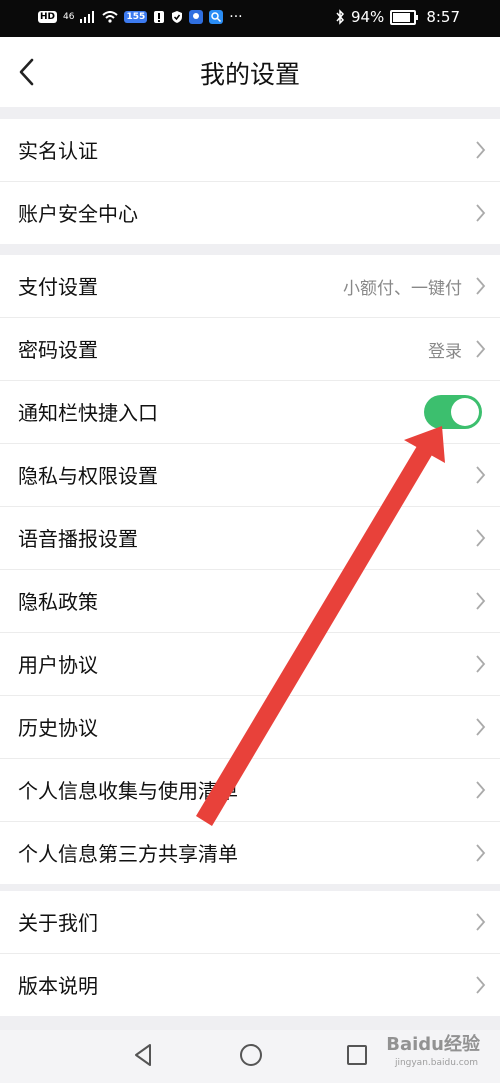 This screenshot has width=500, height=1083. Describe the element at coordinates (78, 214) in the screenshot. I see `row-label: 账户安全中心` at that location.